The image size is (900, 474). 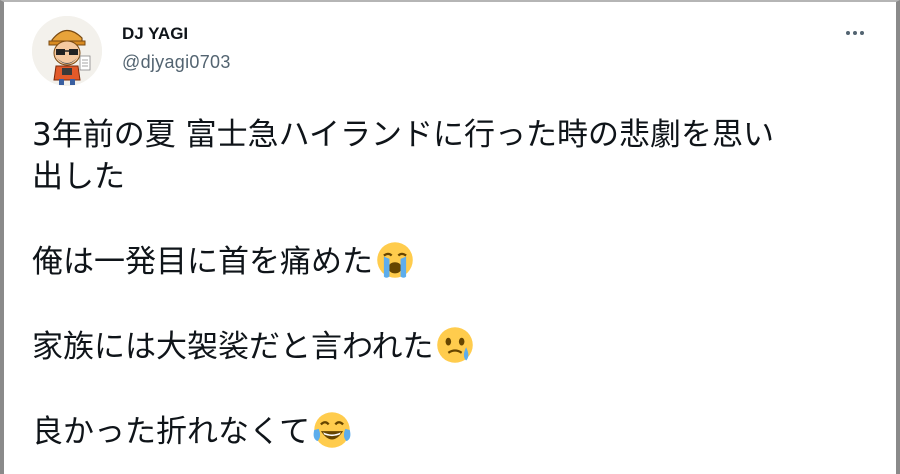 I want to click on more-options-button, so click(x=855, y=33).